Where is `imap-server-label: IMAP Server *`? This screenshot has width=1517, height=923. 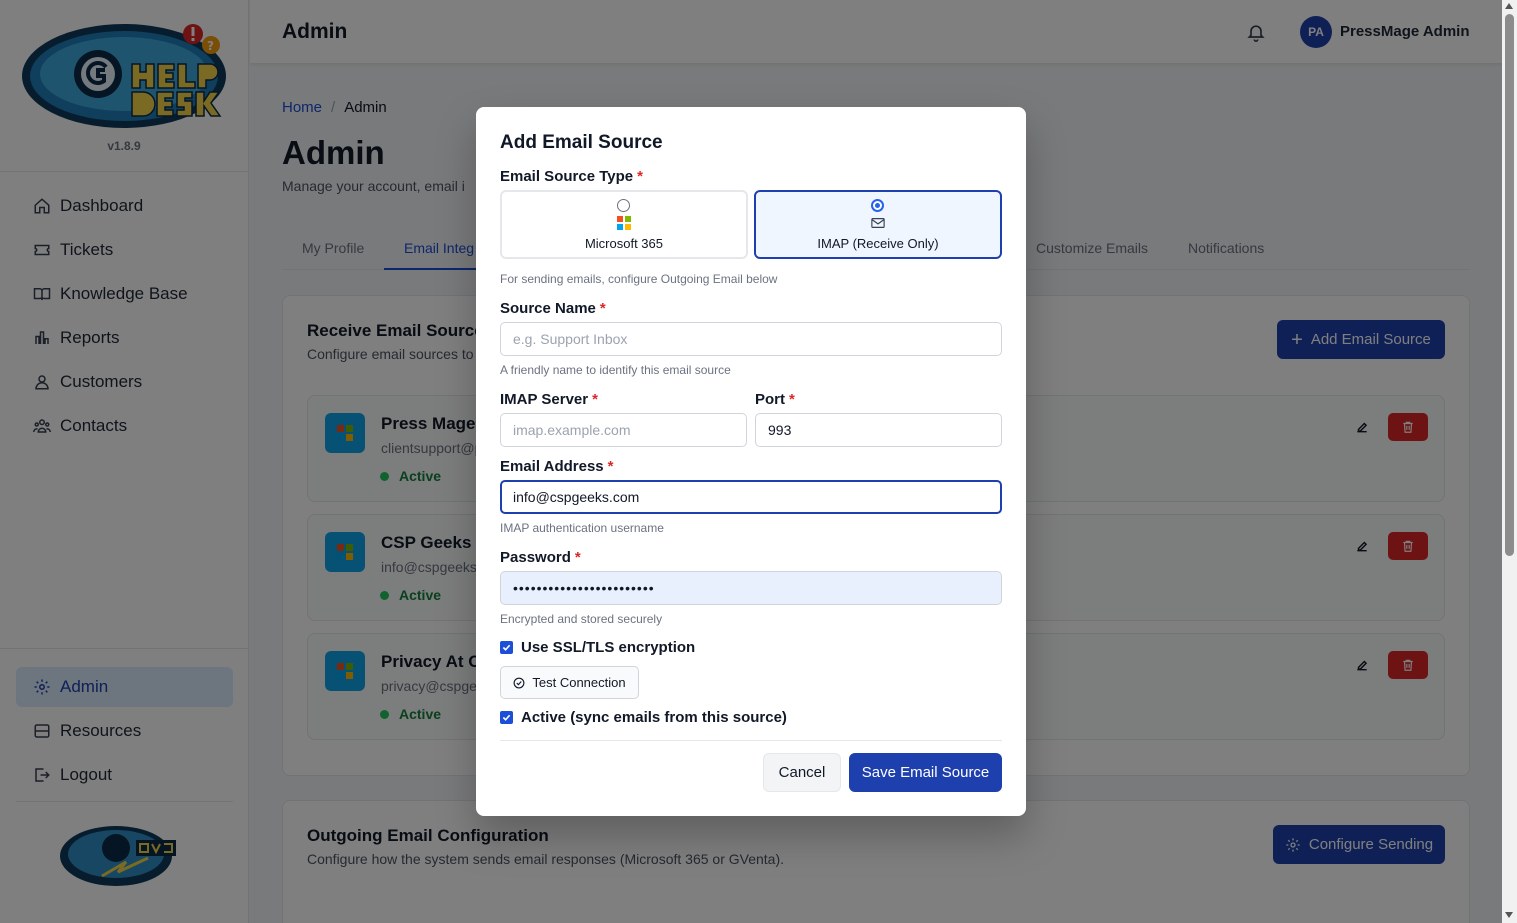 imap-server-label: IMAP Server * is located at coordinates (549, 399).